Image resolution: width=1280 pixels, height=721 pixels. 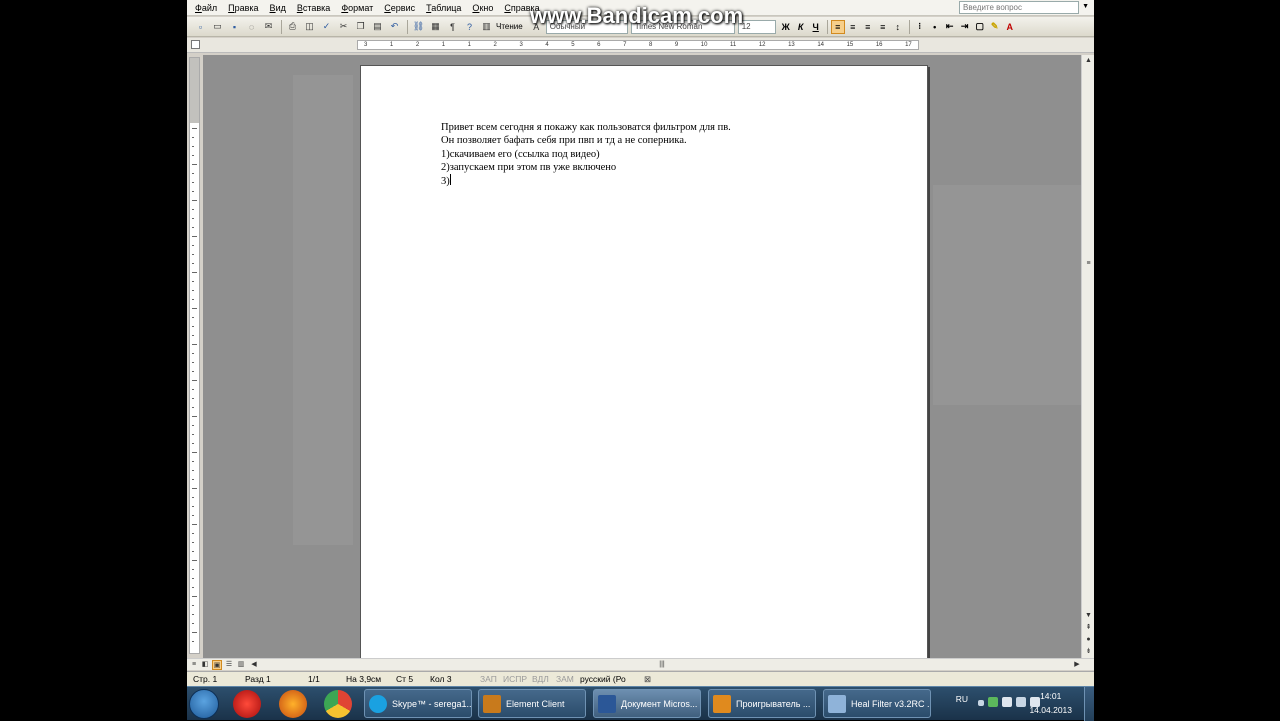 What do you see at coordinates (898, 27) in the screenshot?
I see `line-spacing-icon: ↕` at bounding box center [898, 27].